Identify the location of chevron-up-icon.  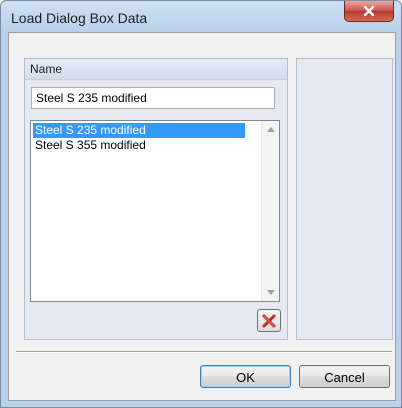
(270, 129).